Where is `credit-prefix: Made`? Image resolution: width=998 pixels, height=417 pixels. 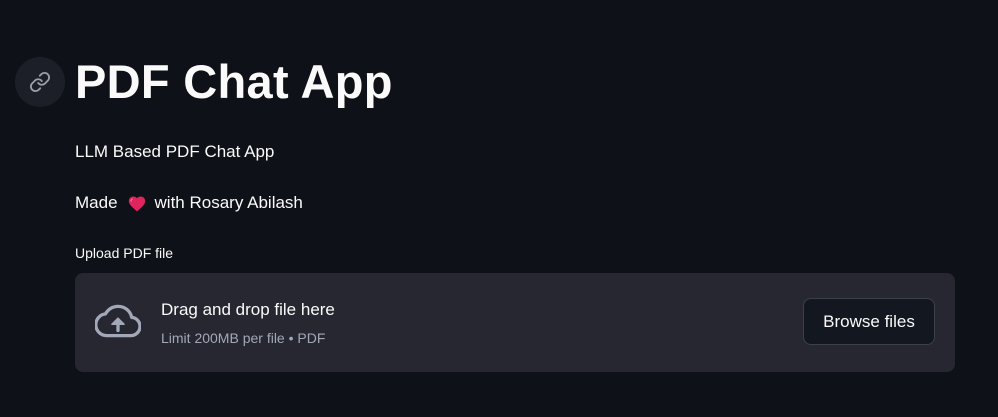 credit-prefix: Made is located at coordinates (96, 202).